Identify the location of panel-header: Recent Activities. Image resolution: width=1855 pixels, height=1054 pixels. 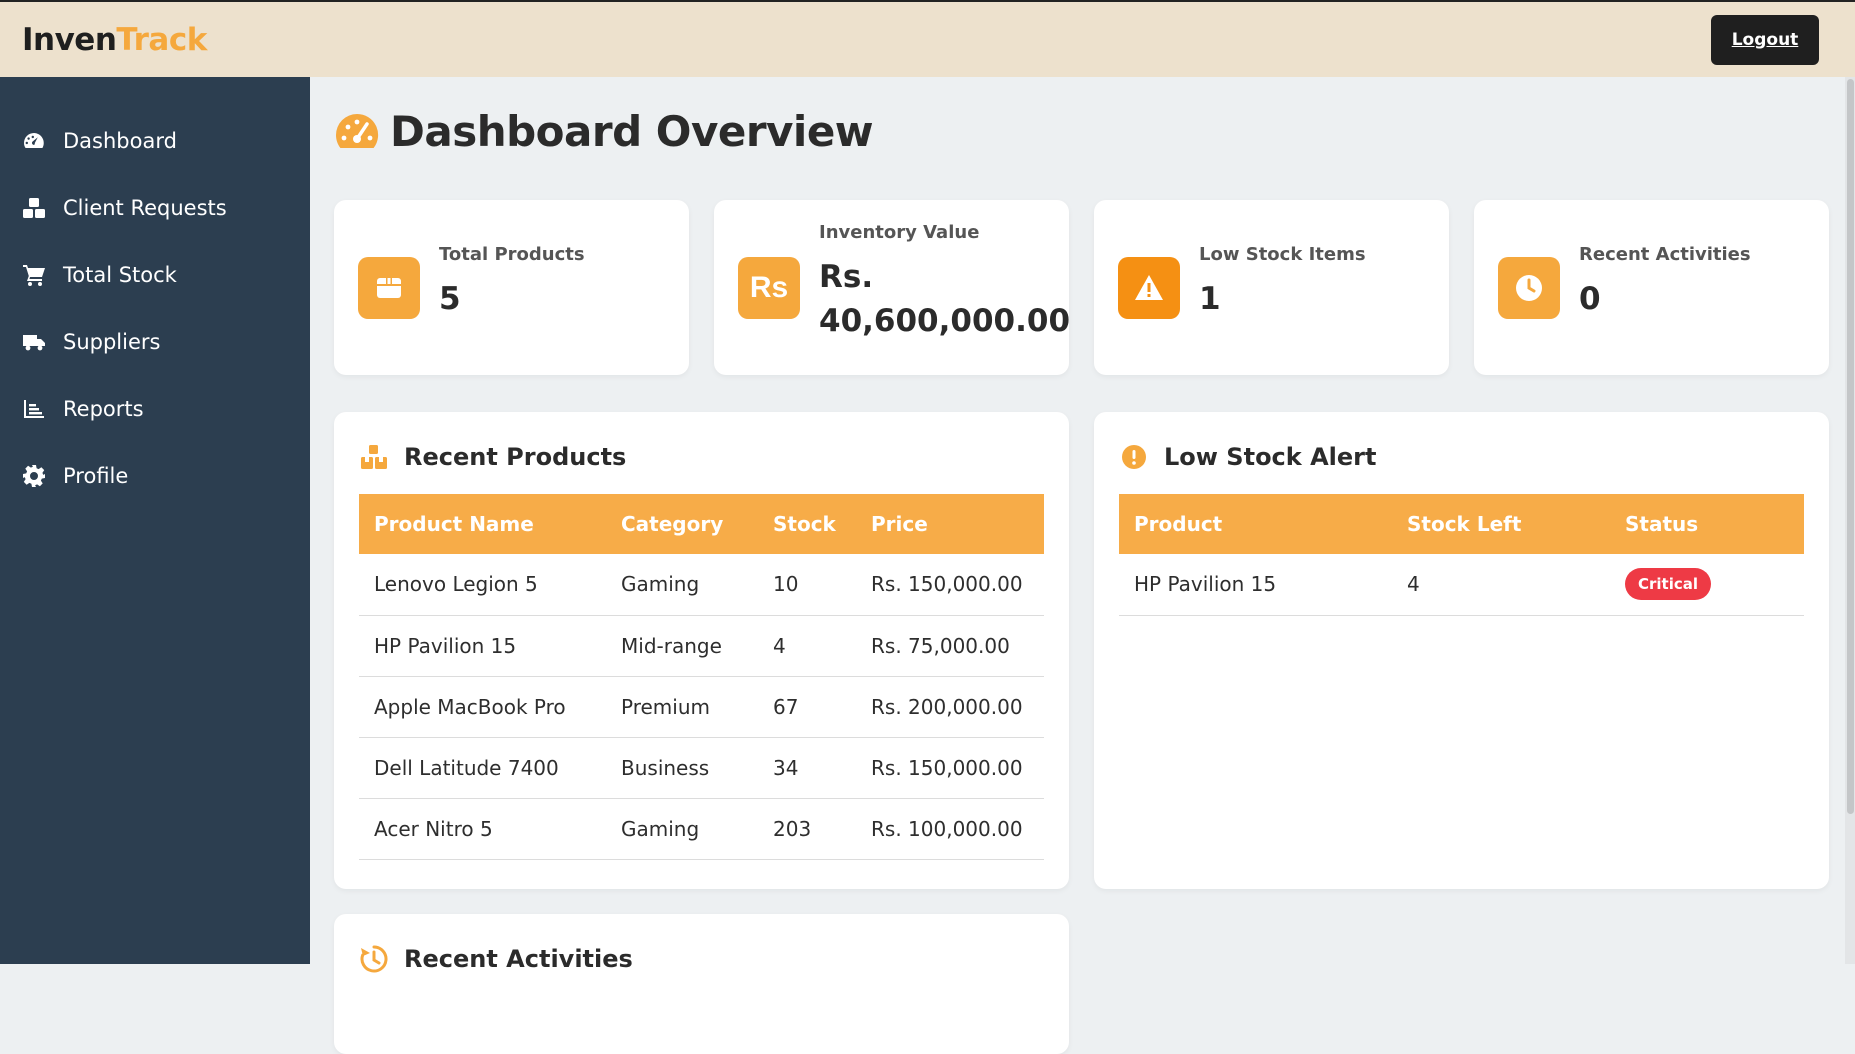
(701, 959).